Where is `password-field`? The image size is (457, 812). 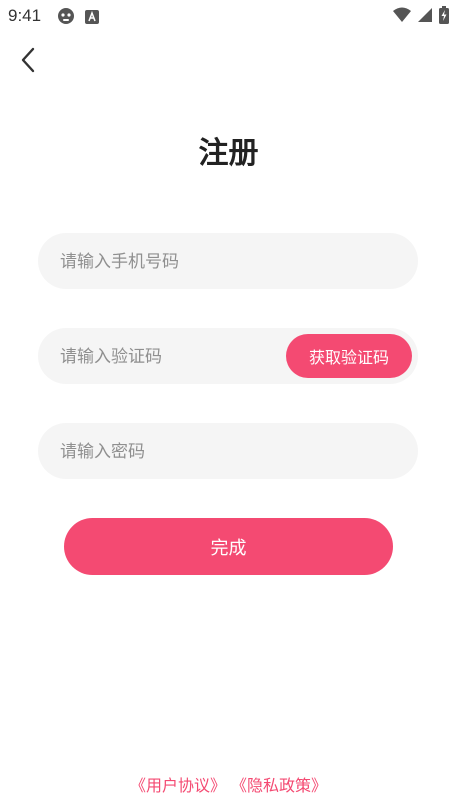
password-field is located at coordinates (228, 452).